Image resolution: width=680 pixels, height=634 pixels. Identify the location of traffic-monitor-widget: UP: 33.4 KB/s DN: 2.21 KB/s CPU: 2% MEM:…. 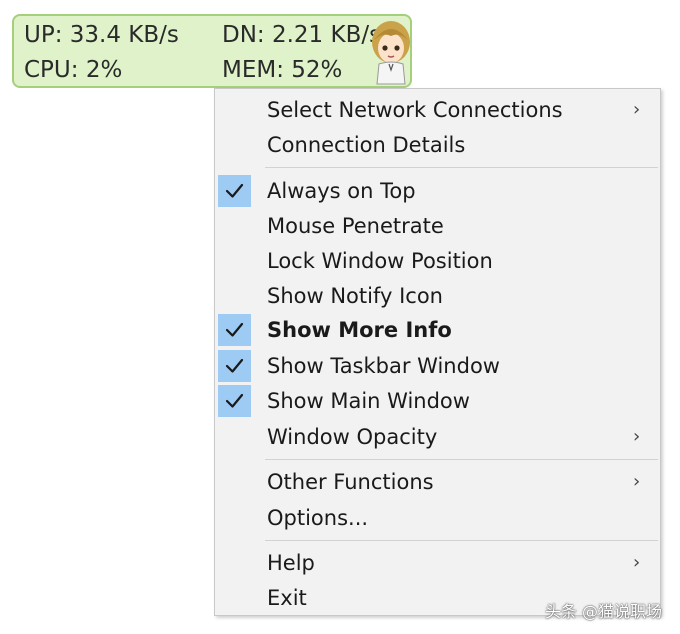
(212, 51).